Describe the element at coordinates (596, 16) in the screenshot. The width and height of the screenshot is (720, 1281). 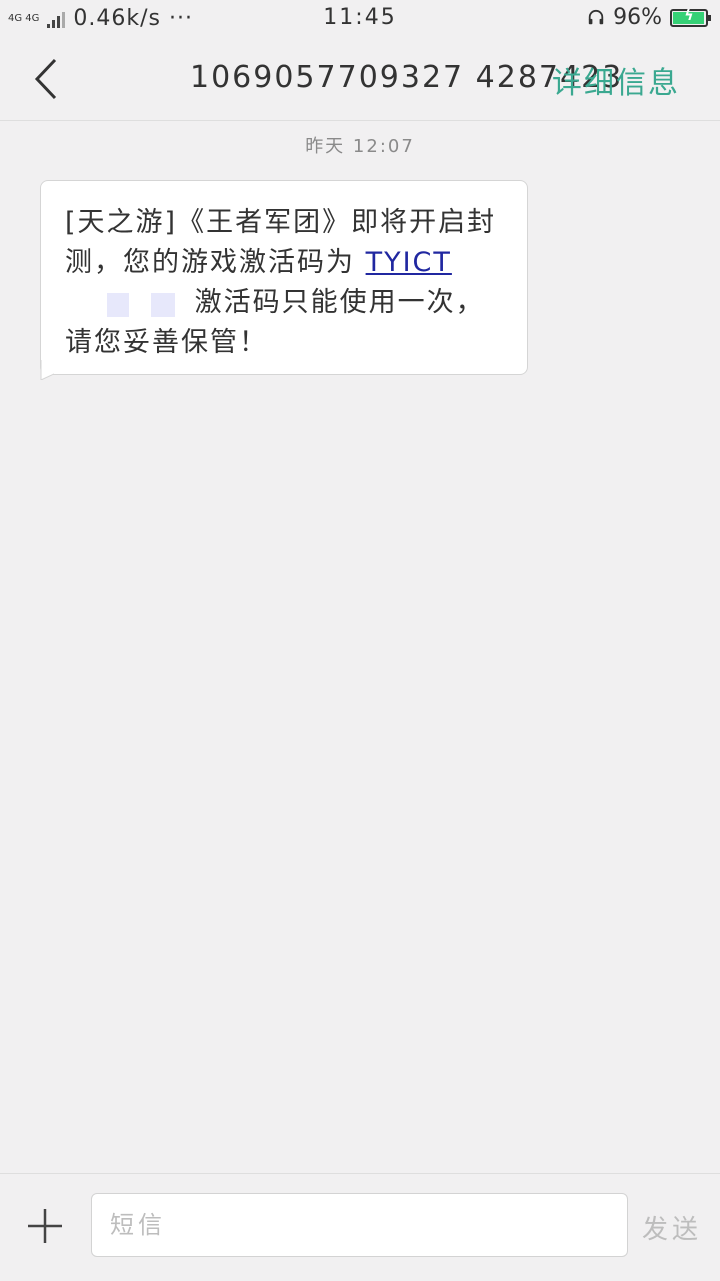
I see `headset-icon` at that location.